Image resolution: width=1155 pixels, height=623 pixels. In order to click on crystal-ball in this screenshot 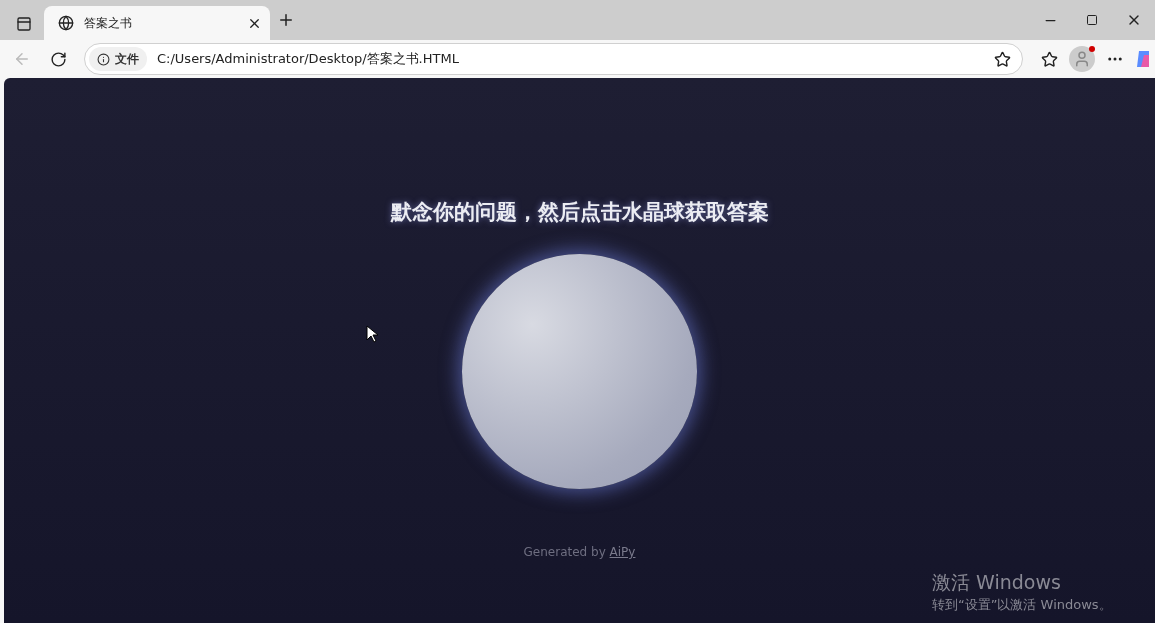, I will do `click(579, 371)`.